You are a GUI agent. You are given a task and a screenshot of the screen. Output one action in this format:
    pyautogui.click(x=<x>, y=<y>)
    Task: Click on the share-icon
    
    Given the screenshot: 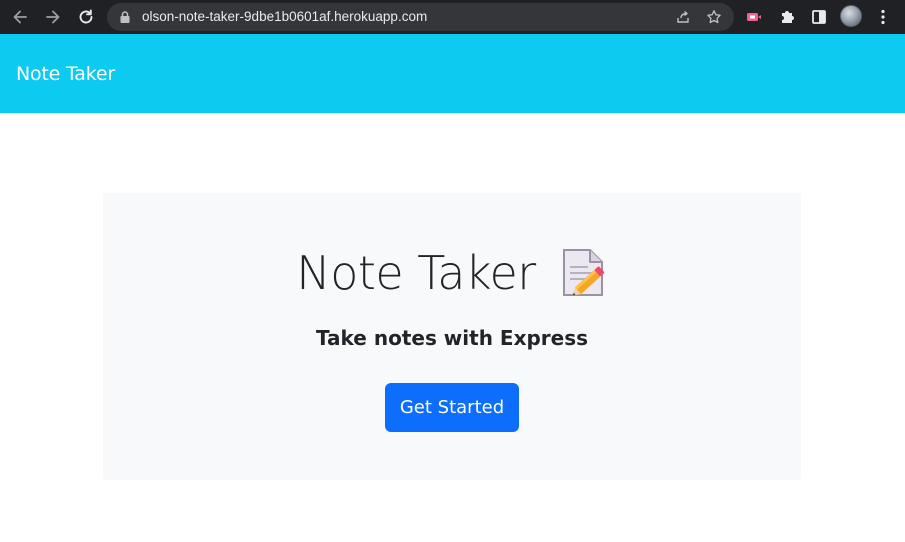 What is the action you would take?
    pyautogui.click(x=683, y=17)
    